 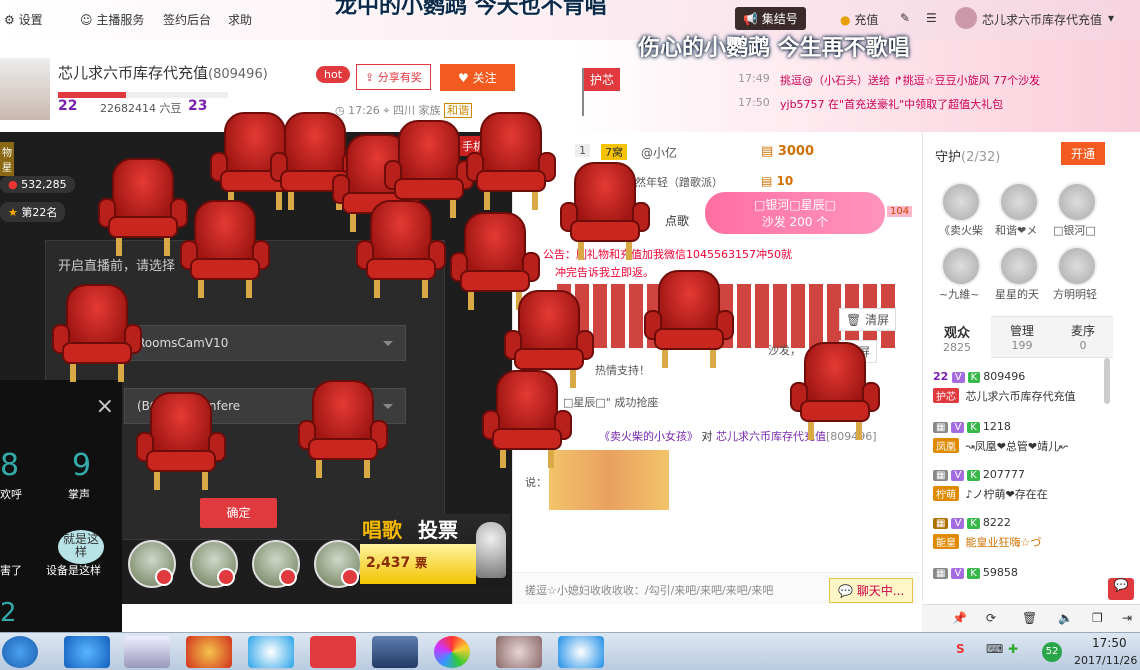 What do you see at coordinates (187, 19) in the screenshot?
I see `sign-backend-link: 签约后台` at bounding box center [187, 19].